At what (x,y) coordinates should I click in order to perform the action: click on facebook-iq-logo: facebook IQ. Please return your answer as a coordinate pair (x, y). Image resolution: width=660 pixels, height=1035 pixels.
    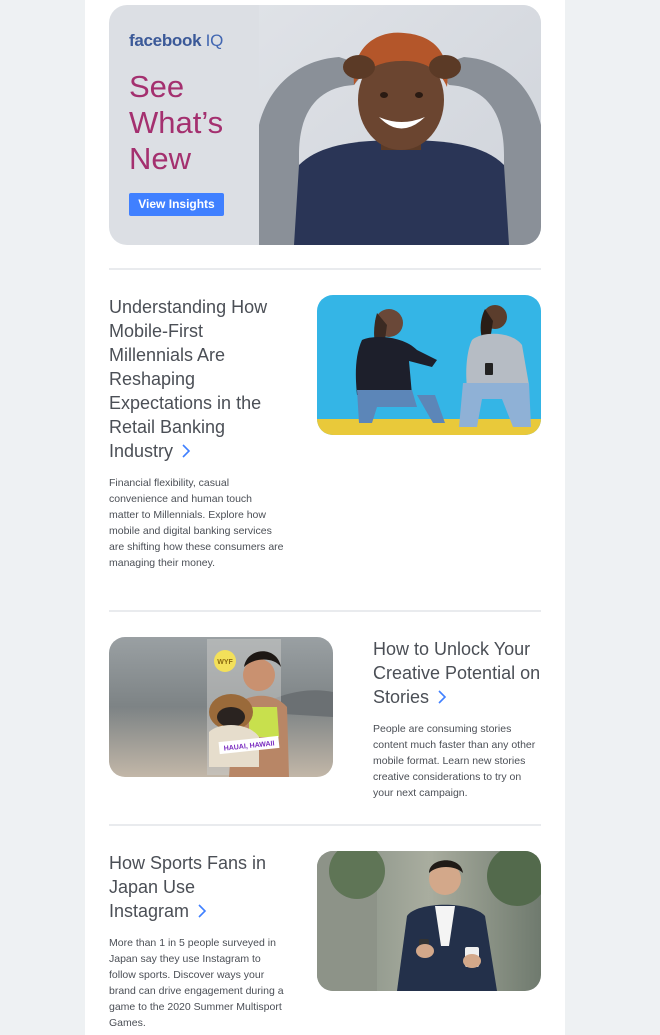
    Looking at the image, I should click on (176, 41).